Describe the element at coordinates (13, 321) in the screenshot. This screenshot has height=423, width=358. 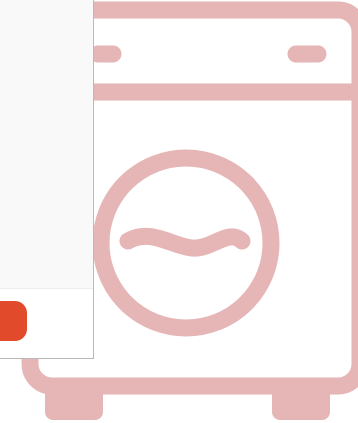
I see `primary-button` at that location.